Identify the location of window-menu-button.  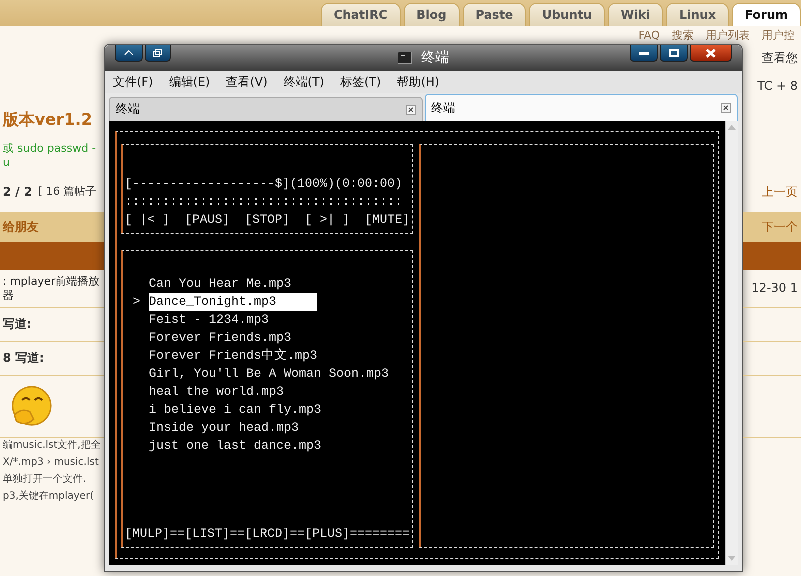
(129, 53).